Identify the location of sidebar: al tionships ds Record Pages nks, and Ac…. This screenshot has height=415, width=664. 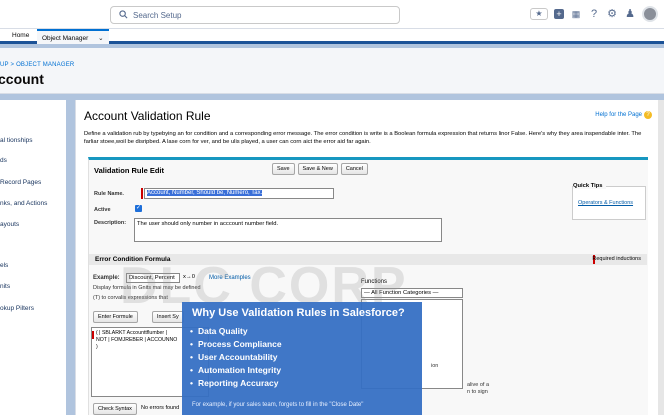
(33, 257).